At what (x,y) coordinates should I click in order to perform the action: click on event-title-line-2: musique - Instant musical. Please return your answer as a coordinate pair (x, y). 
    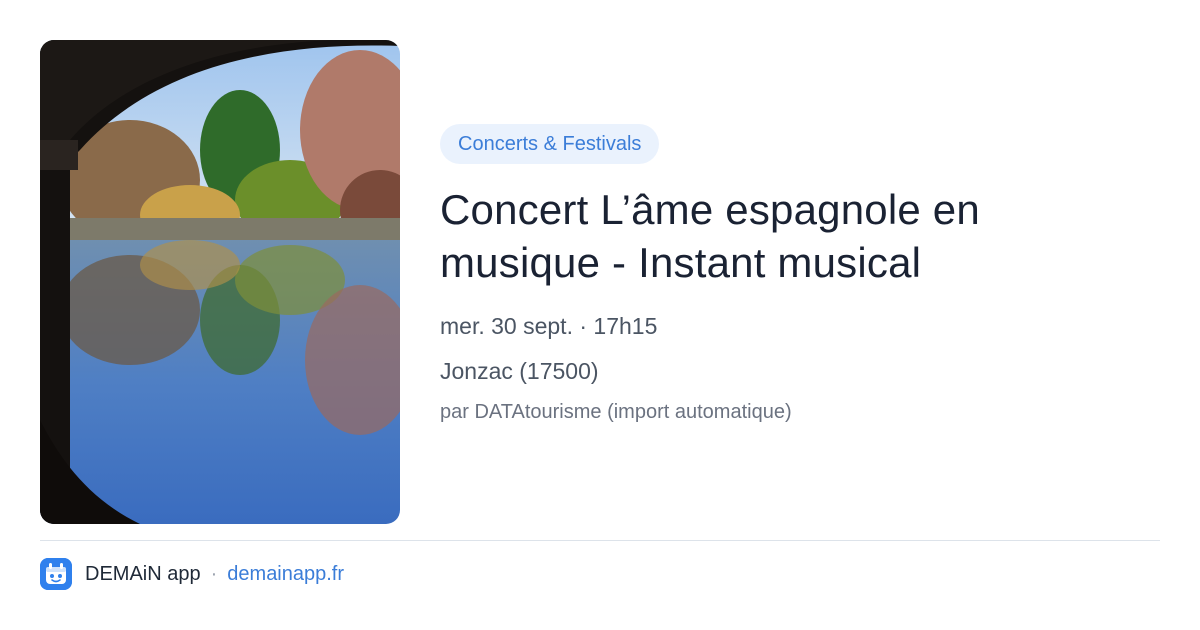
    Looking at the image, I should click on (681, 262).